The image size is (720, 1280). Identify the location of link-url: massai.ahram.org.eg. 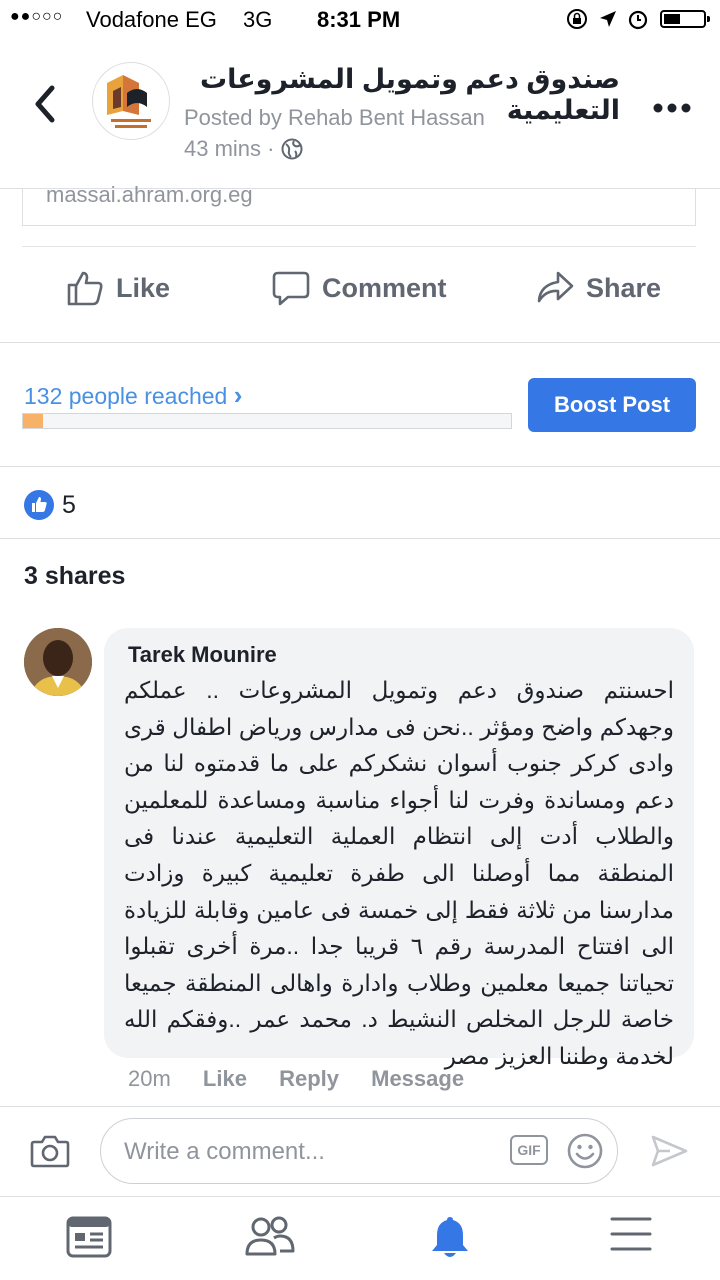
(149, 195).